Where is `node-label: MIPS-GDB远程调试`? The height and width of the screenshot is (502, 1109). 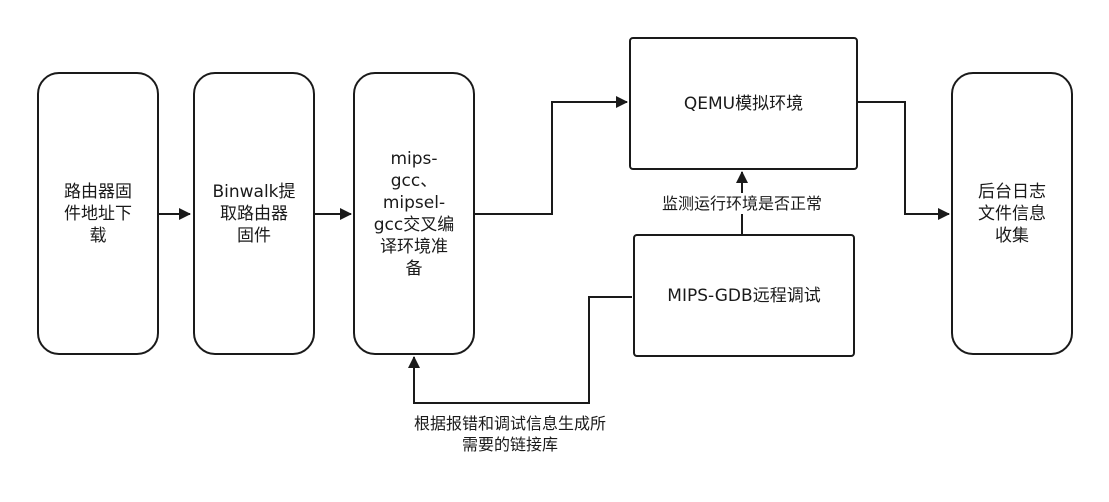
node-label: MIPS-GDB远程调试 is located at coordinates (744, 295).